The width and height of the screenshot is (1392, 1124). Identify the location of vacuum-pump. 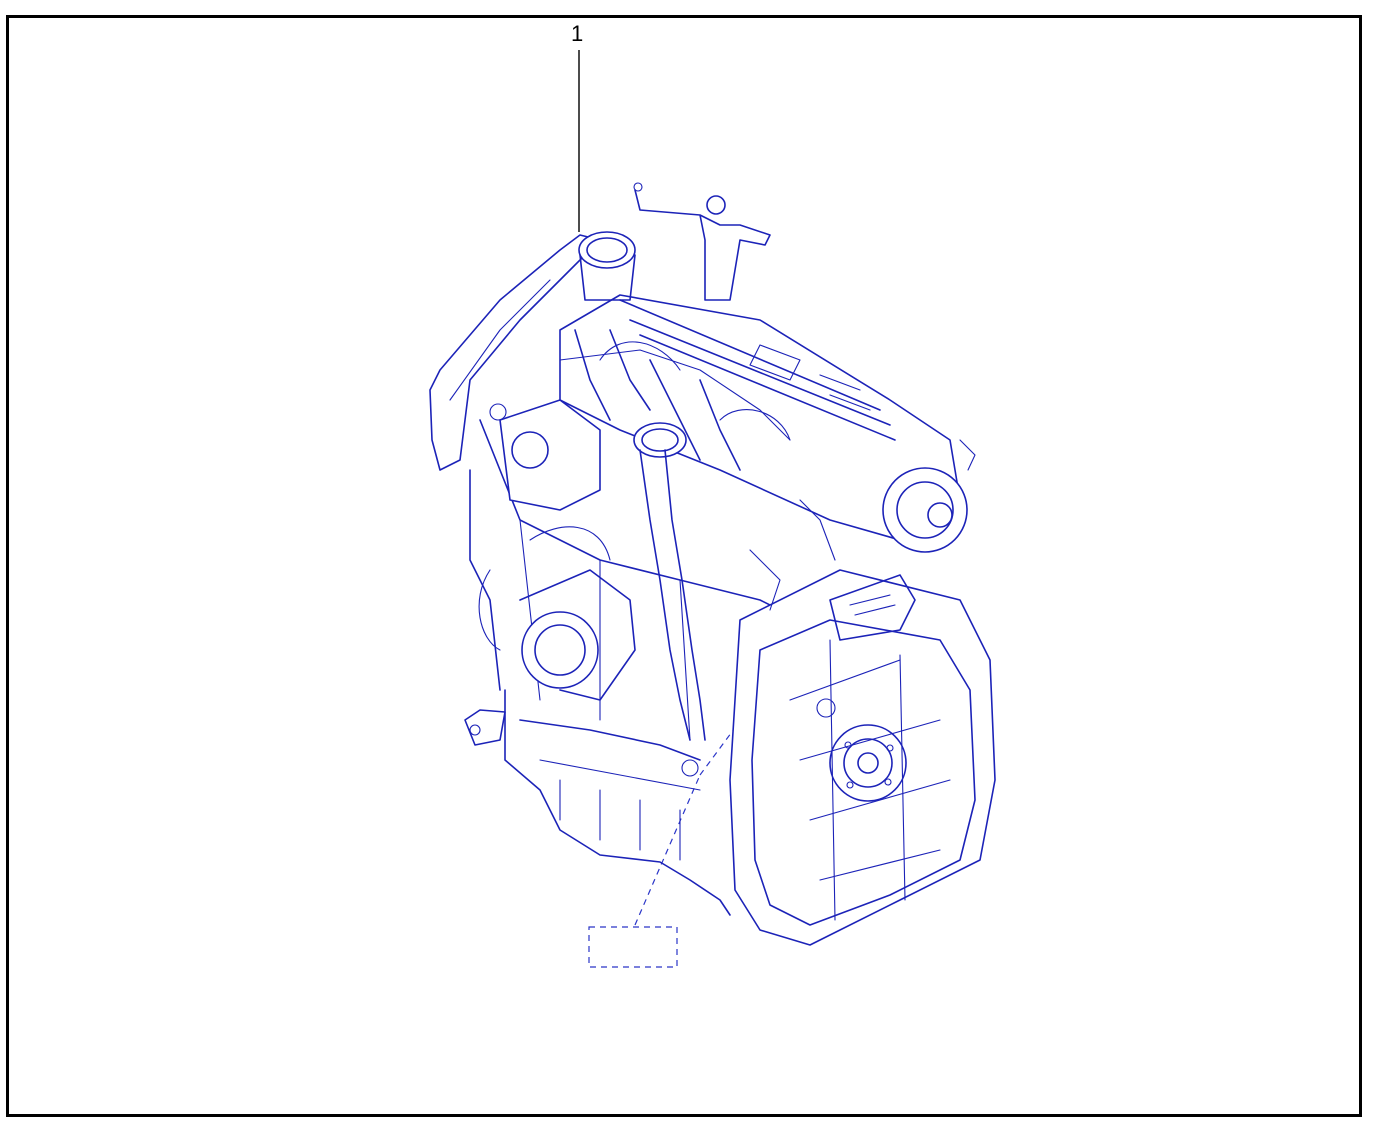
(925, 510).